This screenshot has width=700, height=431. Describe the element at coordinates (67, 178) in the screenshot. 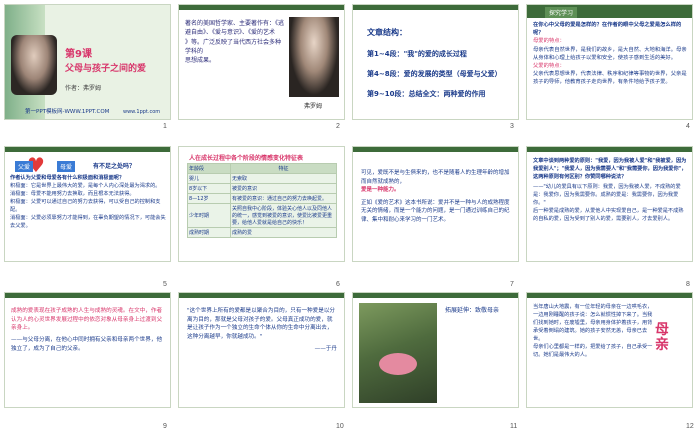

I see `slide-5-line: 作者认为父爱和母爱各有什么积极面和消极面呢？` at that location.